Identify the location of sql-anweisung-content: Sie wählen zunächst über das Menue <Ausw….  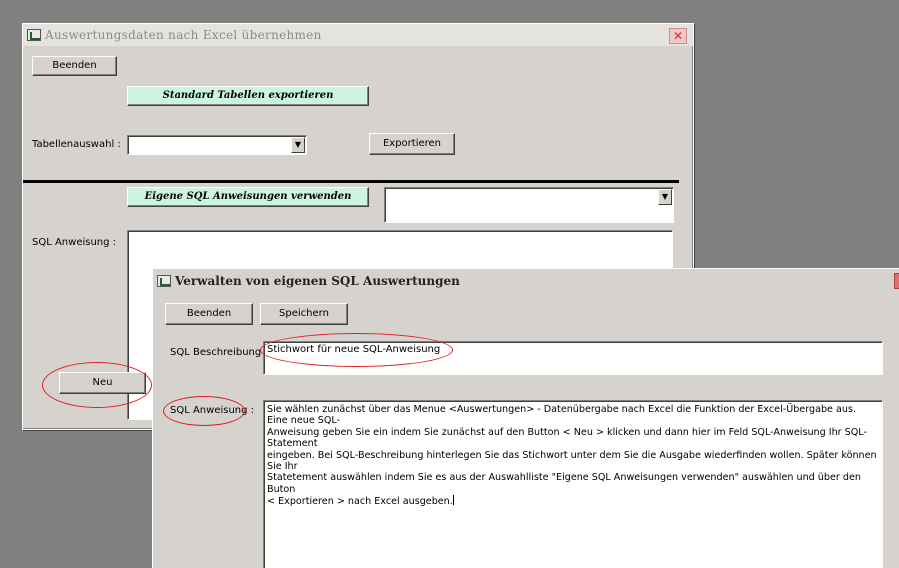
(572, 456).